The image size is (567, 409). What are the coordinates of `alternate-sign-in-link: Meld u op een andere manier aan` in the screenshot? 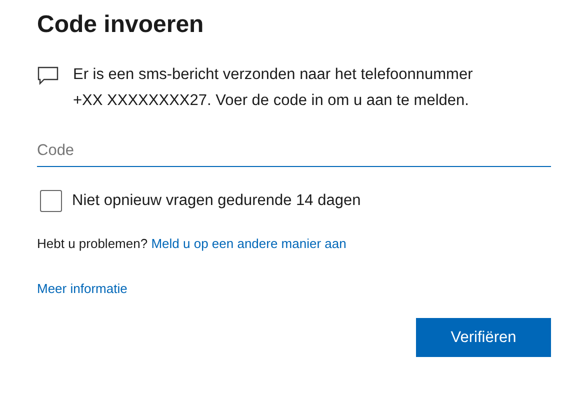 It's located at (248, 243).